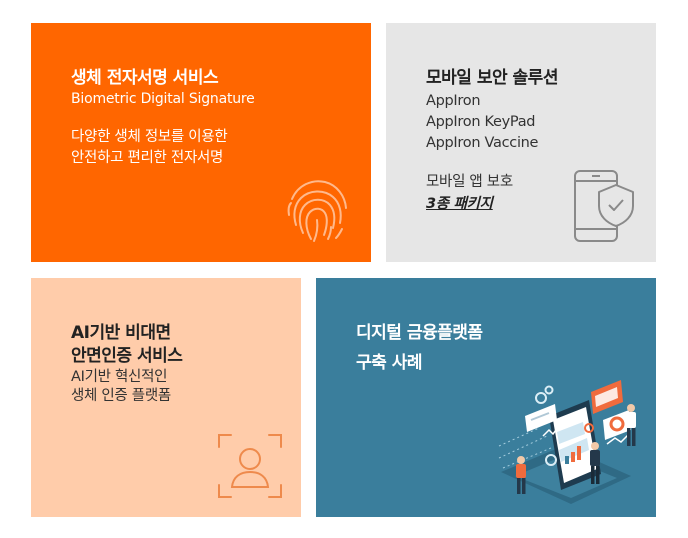  Describe the element at coordinates (121, 333) in the screenshot. I see `card-title-line-1: AI기반 비대면` at that location.